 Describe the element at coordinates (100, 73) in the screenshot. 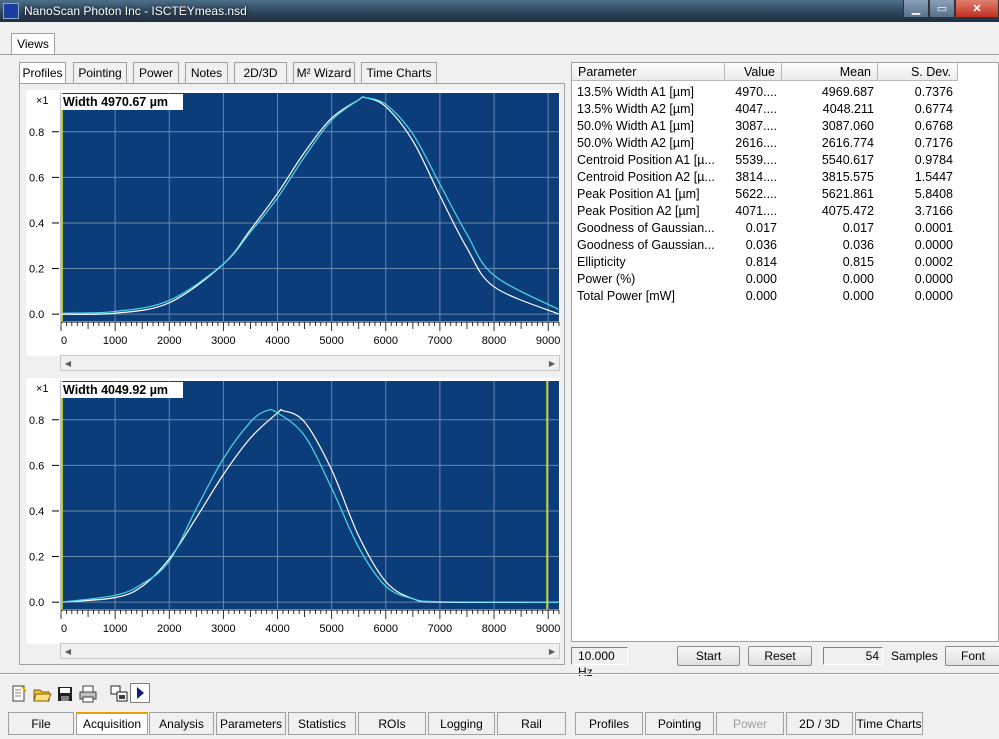

I see `tab-pointing: Pointing` at that location.